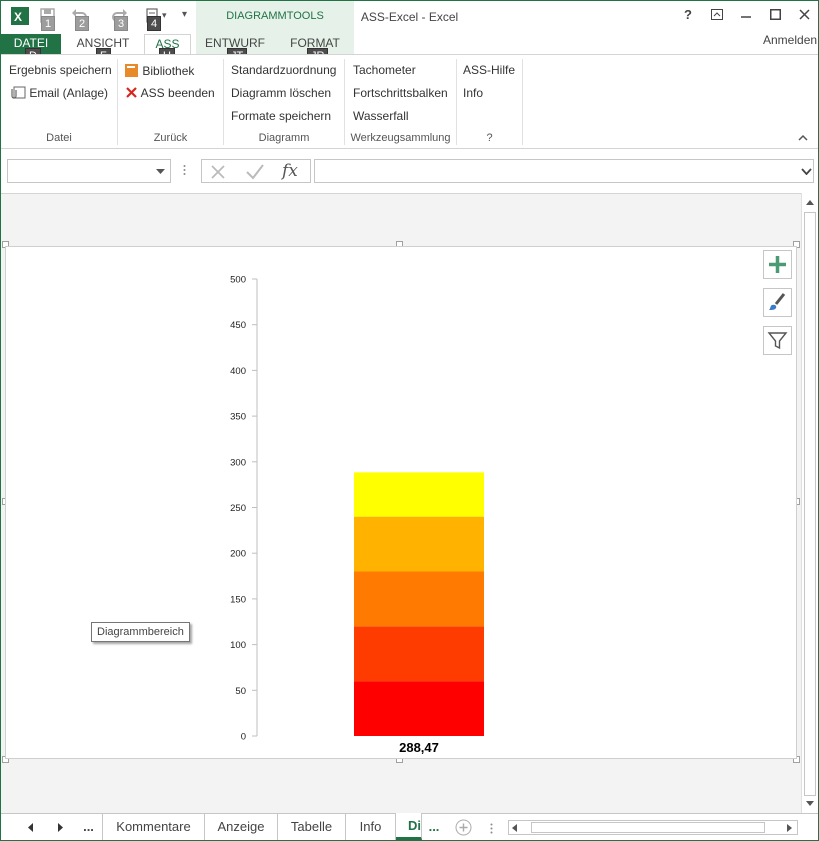 The image size is (819, 841). I want to click on default-mapping-button: Standardzuordnung, so click(283, 70).